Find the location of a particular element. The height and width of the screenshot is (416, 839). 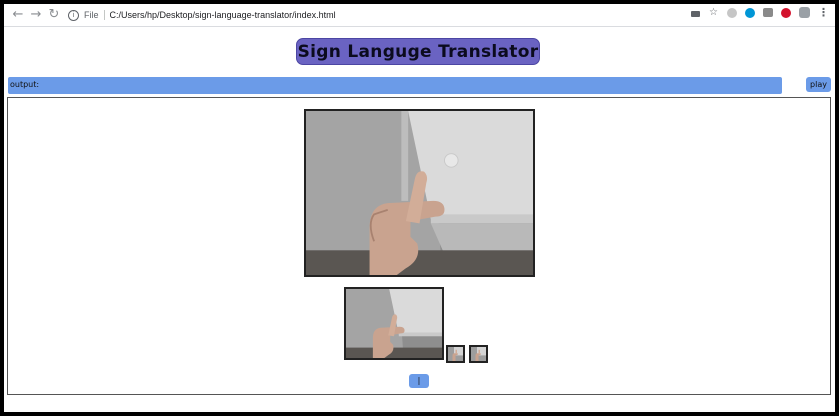

captured-frame is located at coordinates (394, 323).